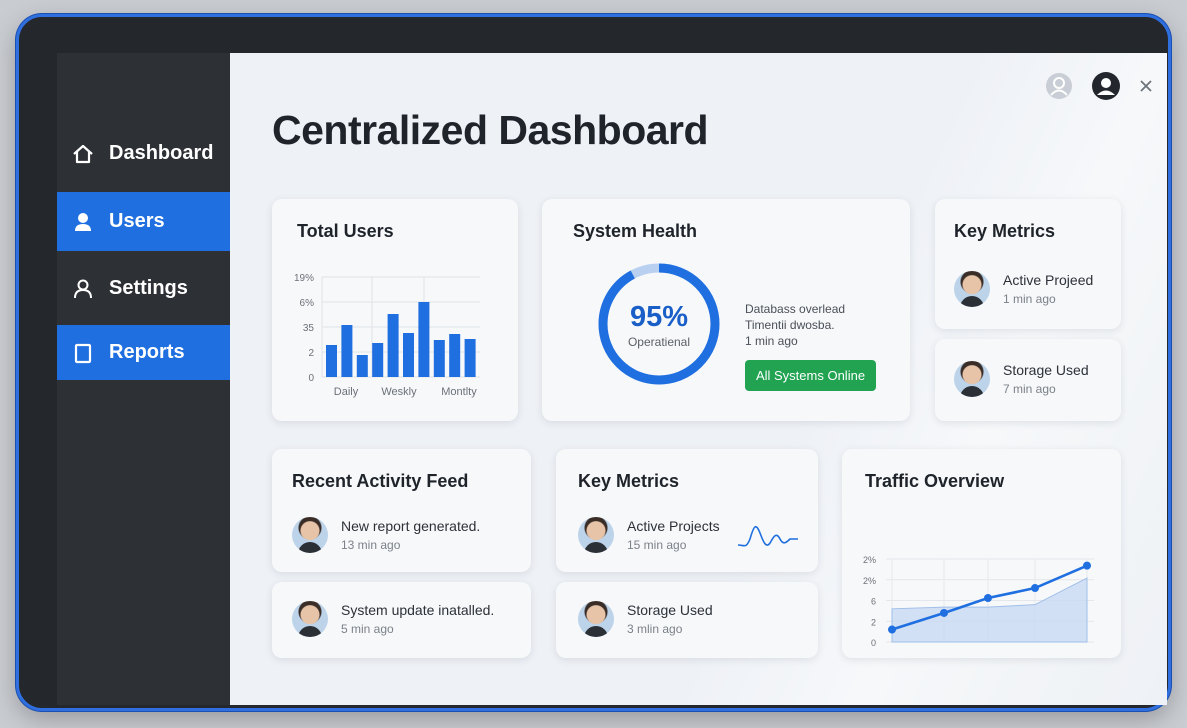  I want to click on profile-icon, so click(1106, 88).